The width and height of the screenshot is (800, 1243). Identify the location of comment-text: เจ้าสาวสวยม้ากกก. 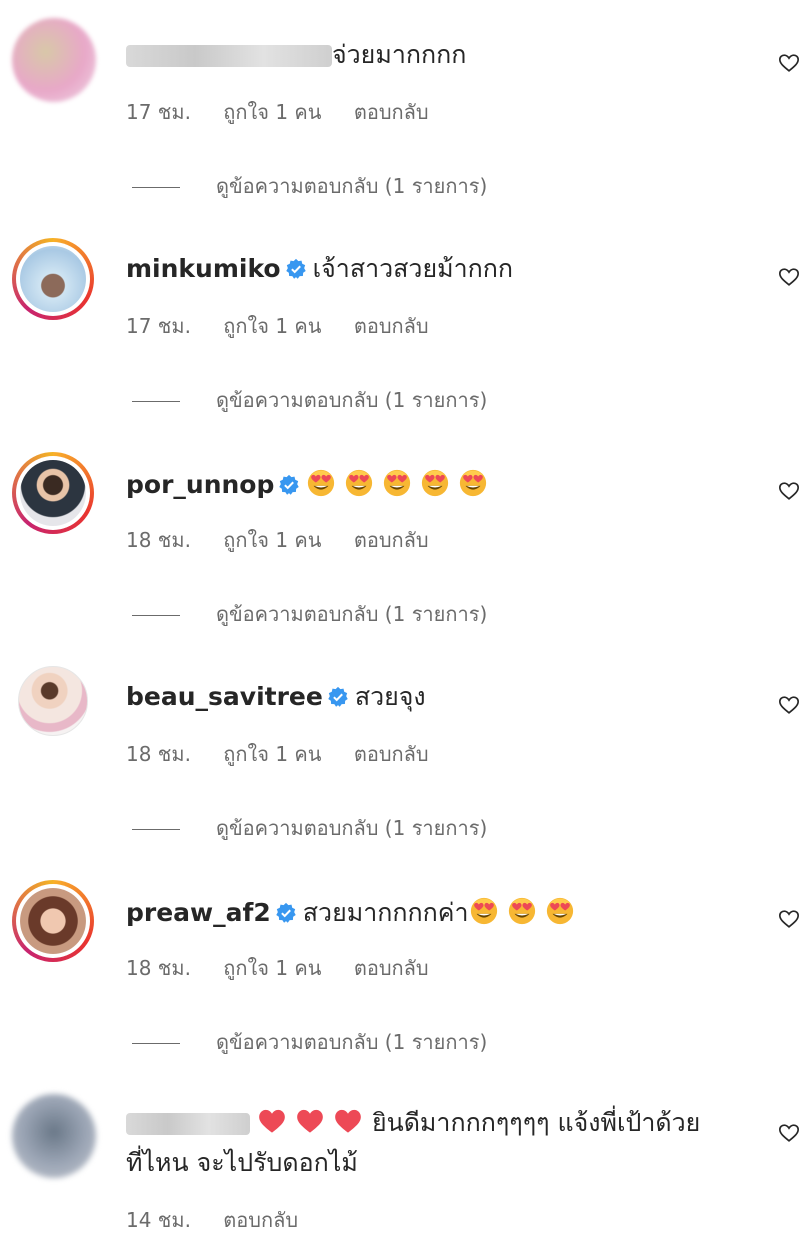
(413, 268).